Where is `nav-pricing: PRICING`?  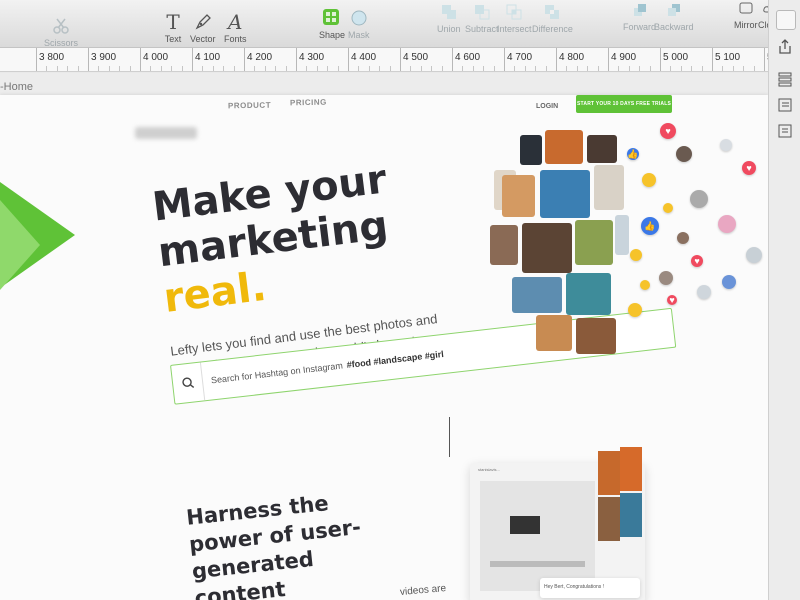 nav-pricing: PRICING is located at coordinates (308, 103).